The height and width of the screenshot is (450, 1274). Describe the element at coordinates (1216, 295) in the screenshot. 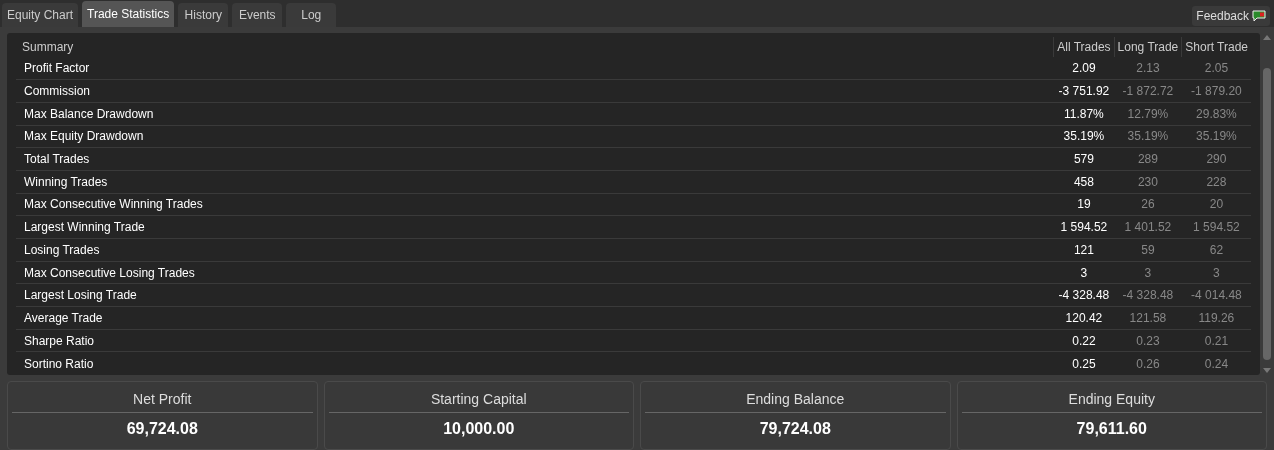

I see `table-cell: -4 014.48` at that location.